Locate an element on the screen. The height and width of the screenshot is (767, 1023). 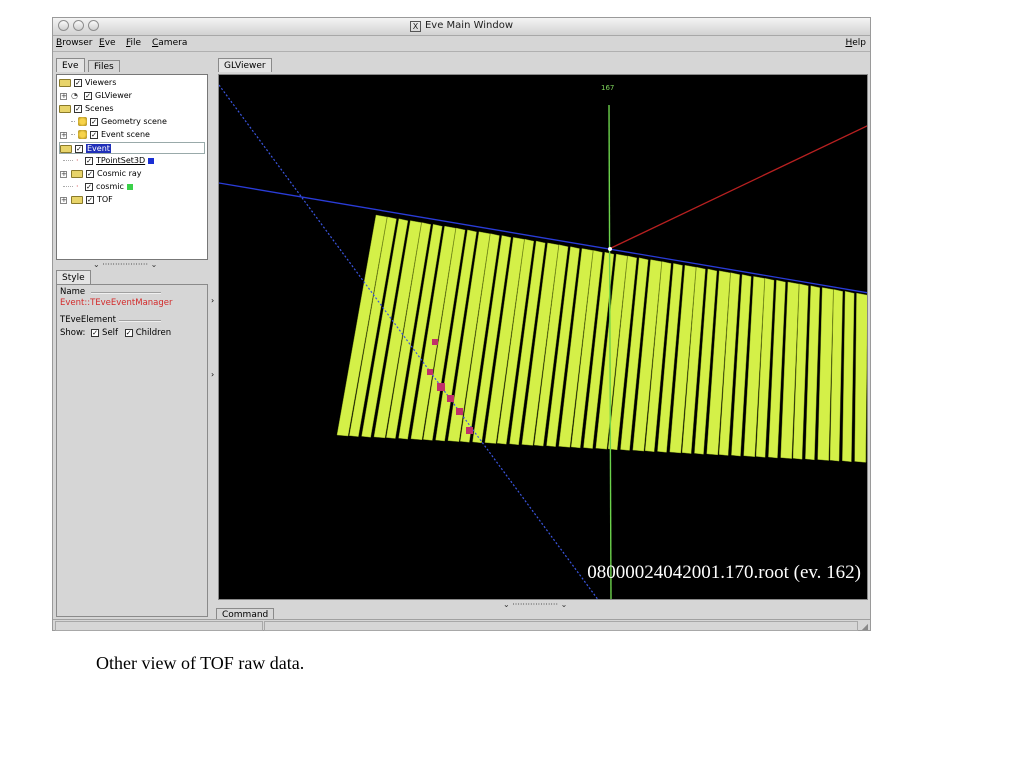
menu-browser: Browser is located at coordinates (74, 43).